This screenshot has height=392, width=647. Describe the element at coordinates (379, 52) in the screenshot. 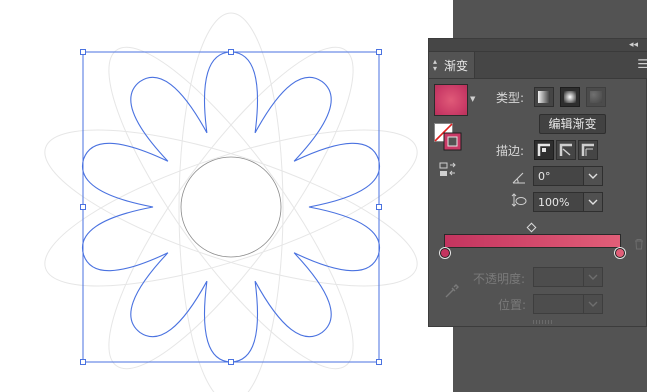

I see `handle-top-right` at that location.